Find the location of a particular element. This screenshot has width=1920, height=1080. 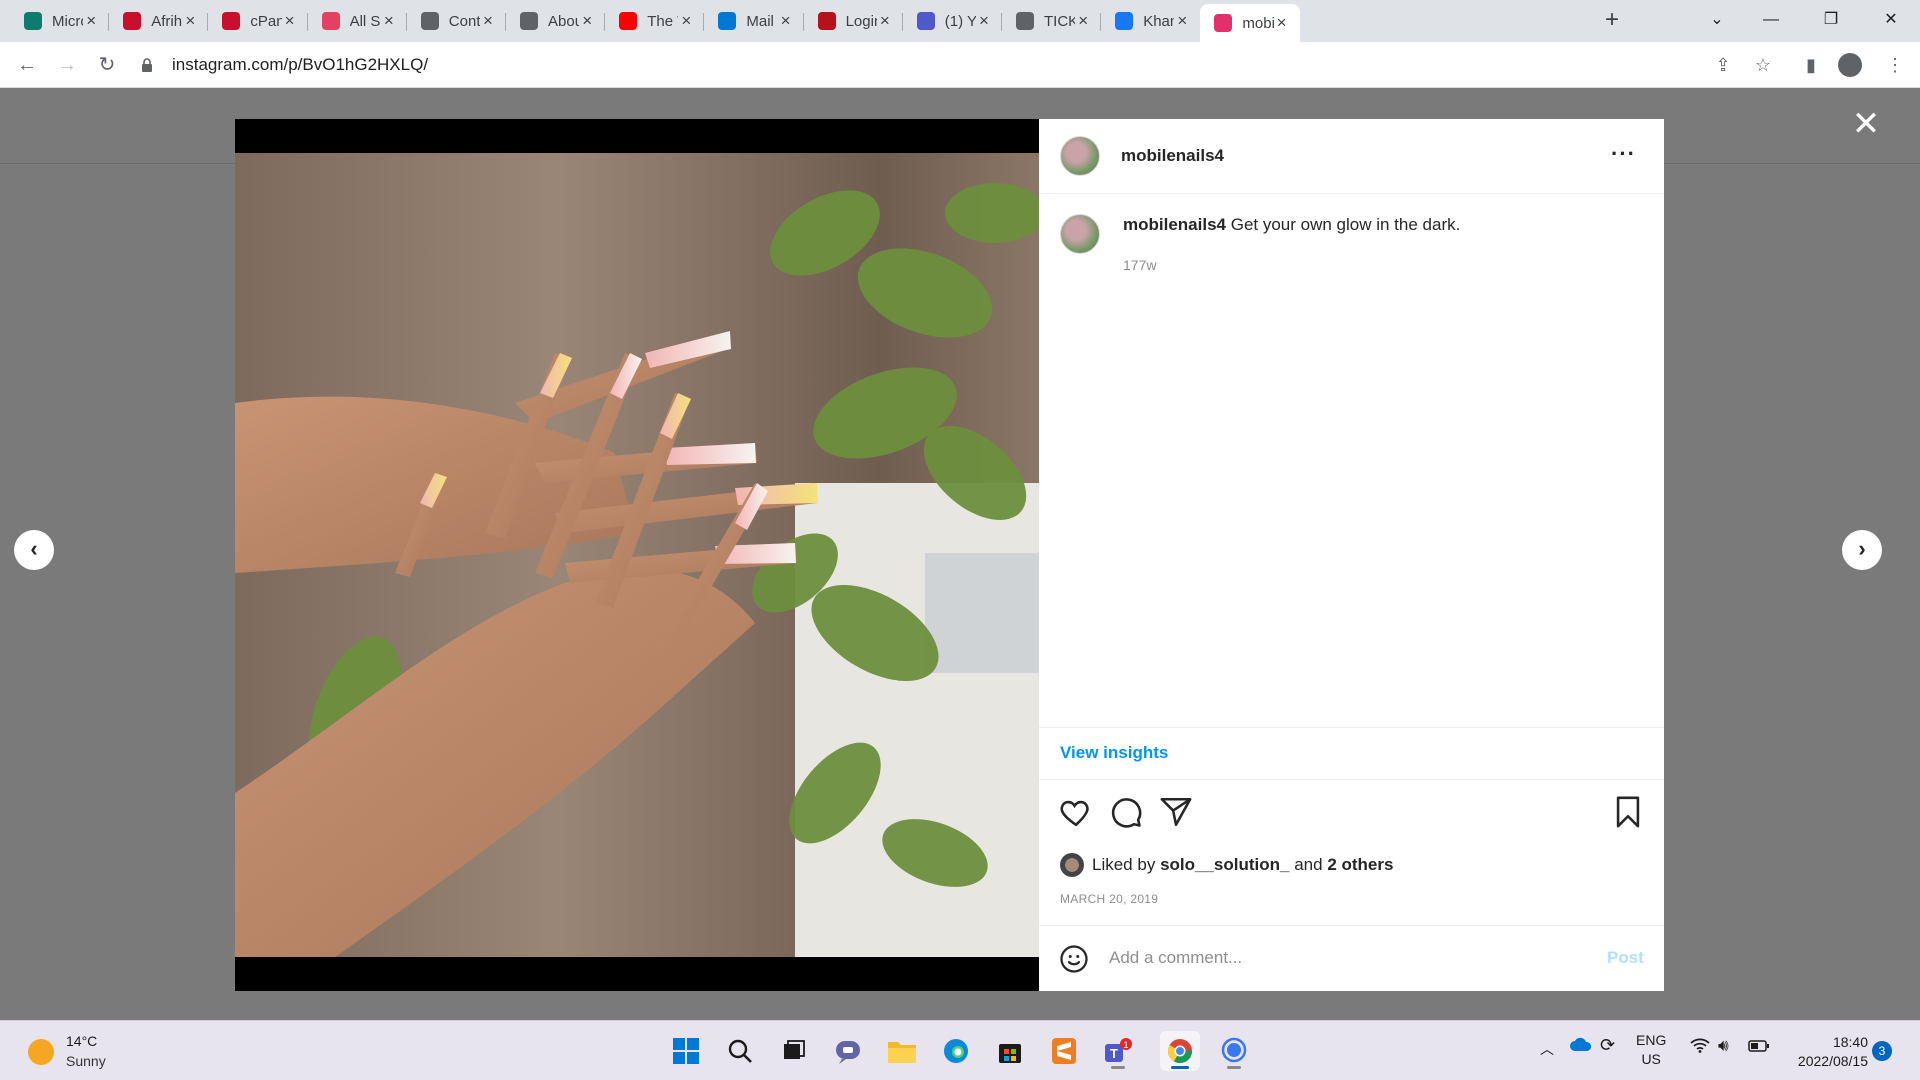

close-window-button: ✕ is located at coordinates (1891, 20).